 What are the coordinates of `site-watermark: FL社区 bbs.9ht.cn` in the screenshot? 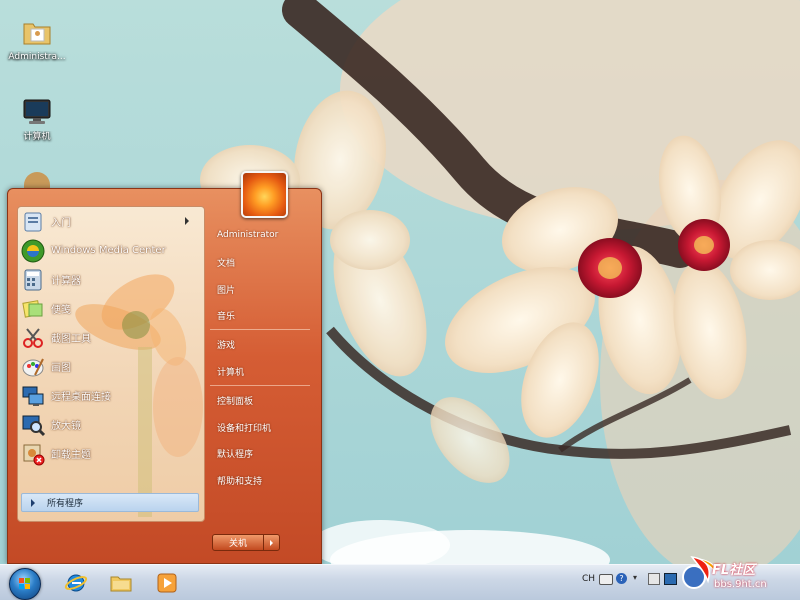 It's located at (738, 572).